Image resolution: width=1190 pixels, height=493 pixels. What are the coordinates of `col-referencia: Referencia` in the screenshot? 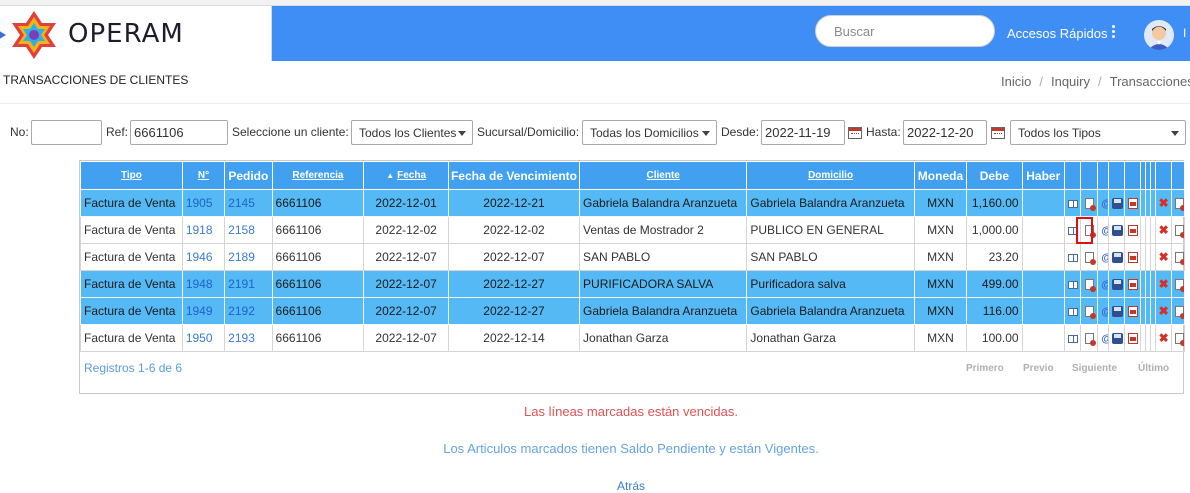 It's located at (318, 175).